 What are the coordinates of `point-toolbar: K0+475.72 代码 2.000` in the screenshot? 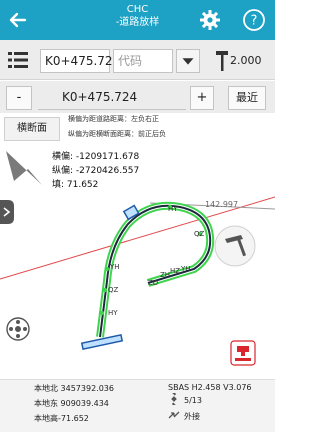 It's located at (137, 60).